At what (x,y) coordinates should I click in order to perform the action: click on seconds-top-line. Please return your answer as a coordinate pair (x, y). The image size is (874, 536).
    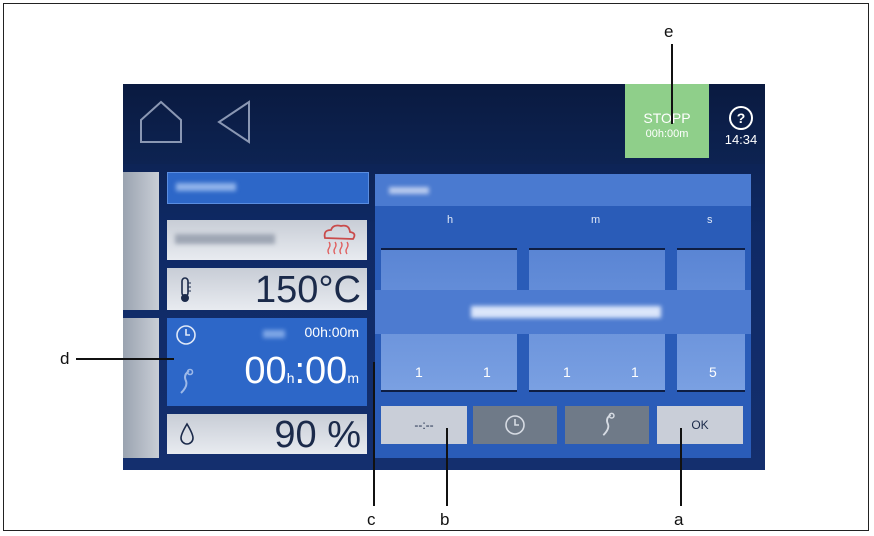
    Looking at the image, I should click on (711, 249).